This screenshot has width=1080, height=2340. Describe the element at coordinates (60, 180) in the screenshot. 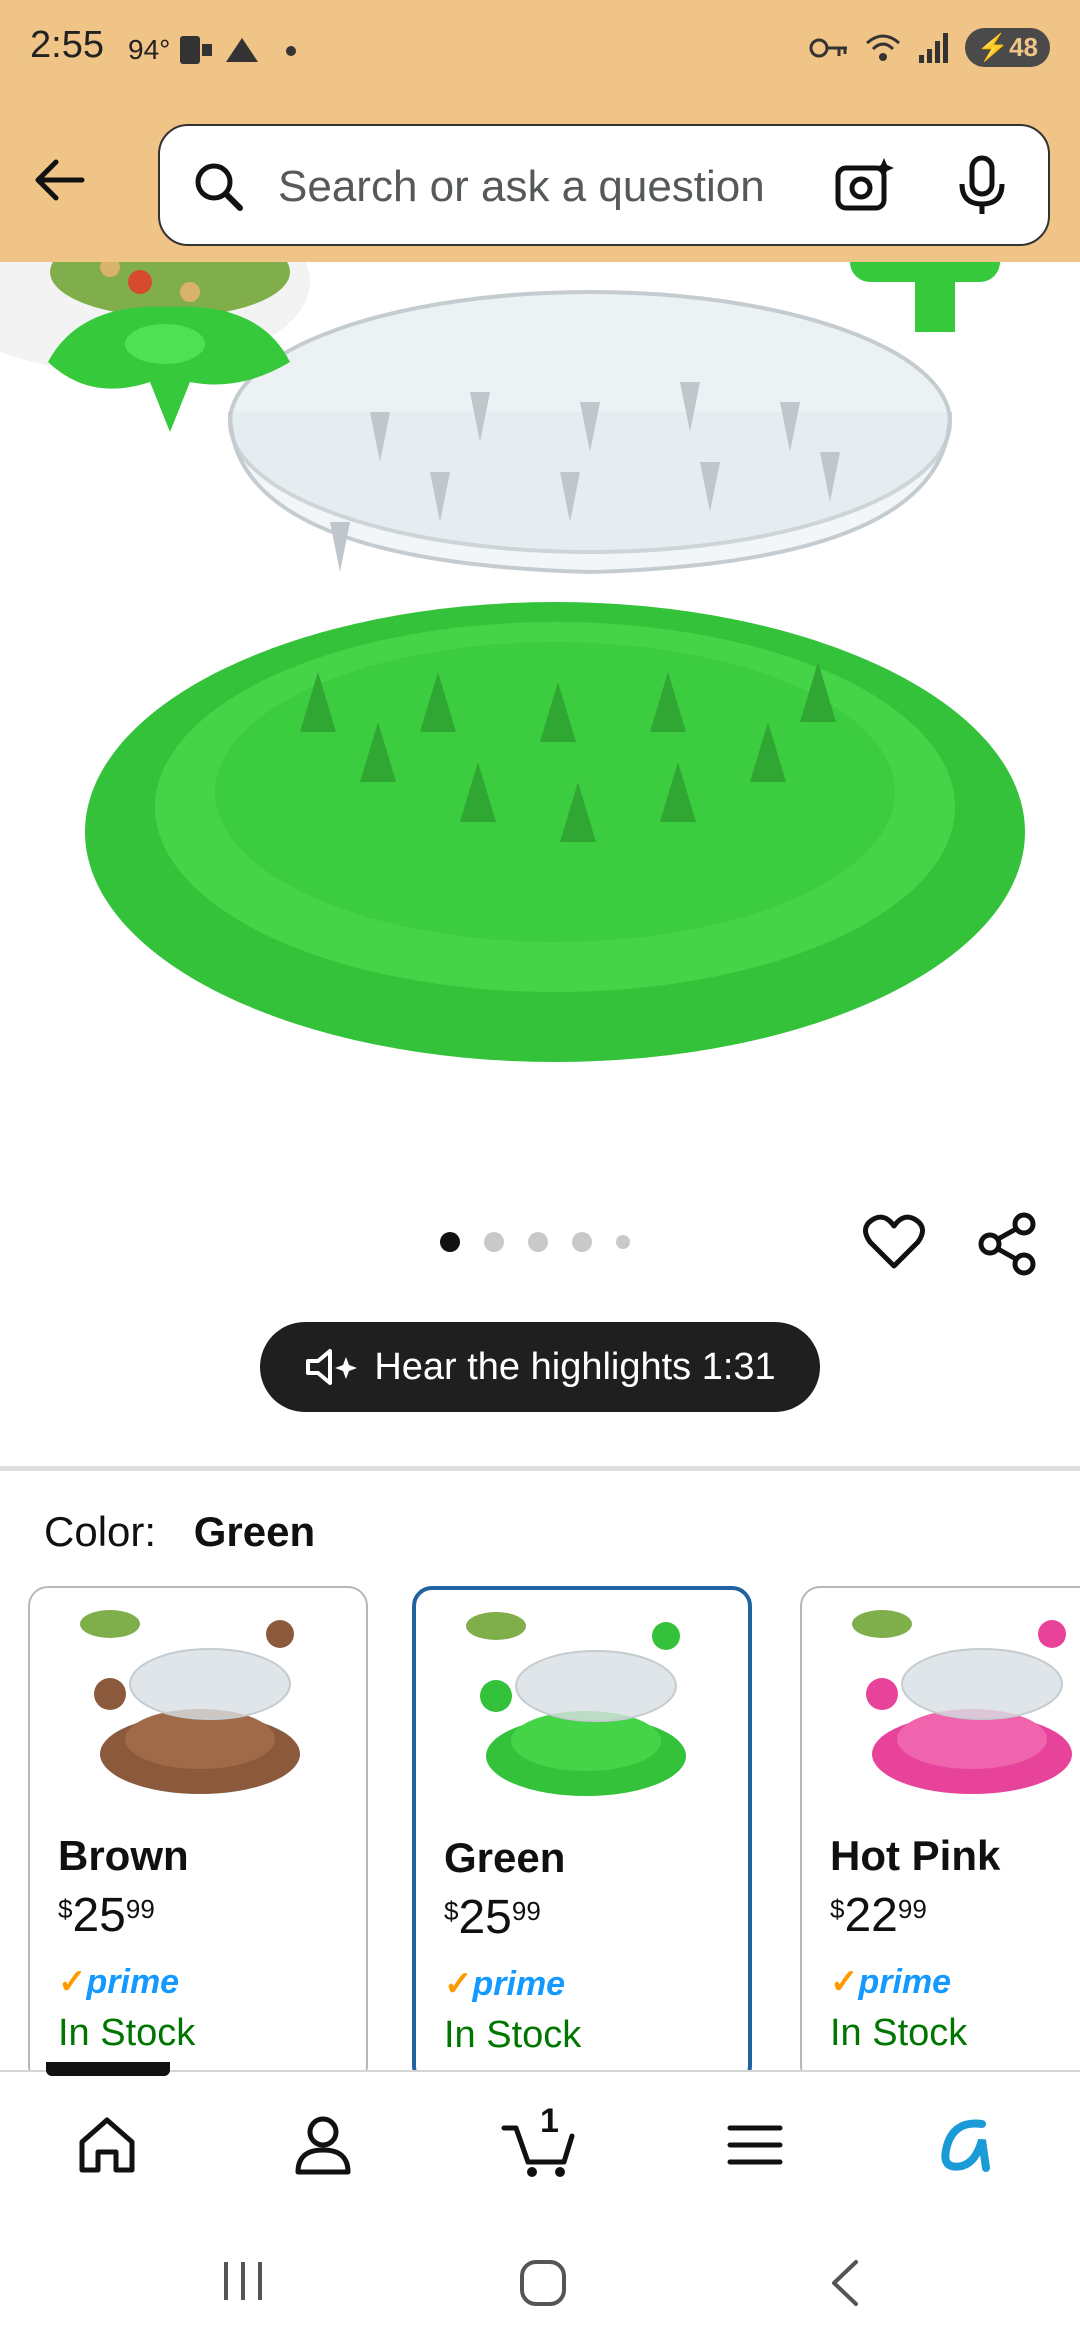

I see `back-arrow-icon` at that location.